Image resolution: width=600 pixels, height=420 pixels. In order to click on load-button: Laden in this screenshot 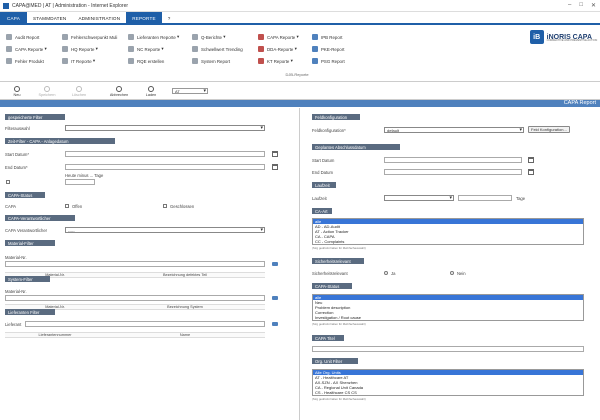, I will do `click(151, 91)`.